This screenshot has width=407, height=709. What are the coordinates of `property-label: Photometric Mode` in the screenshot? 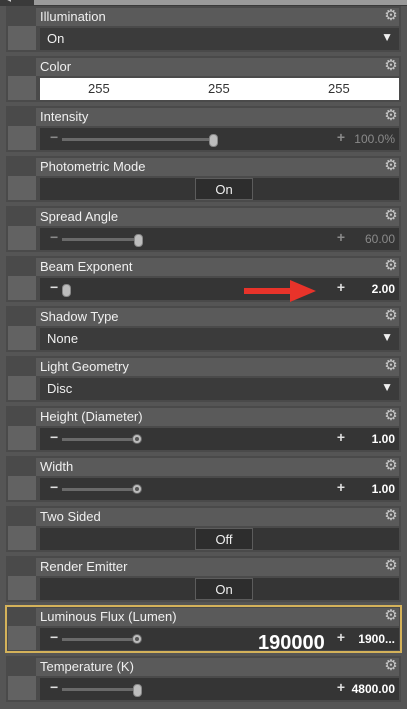 It's located at (93, 166).